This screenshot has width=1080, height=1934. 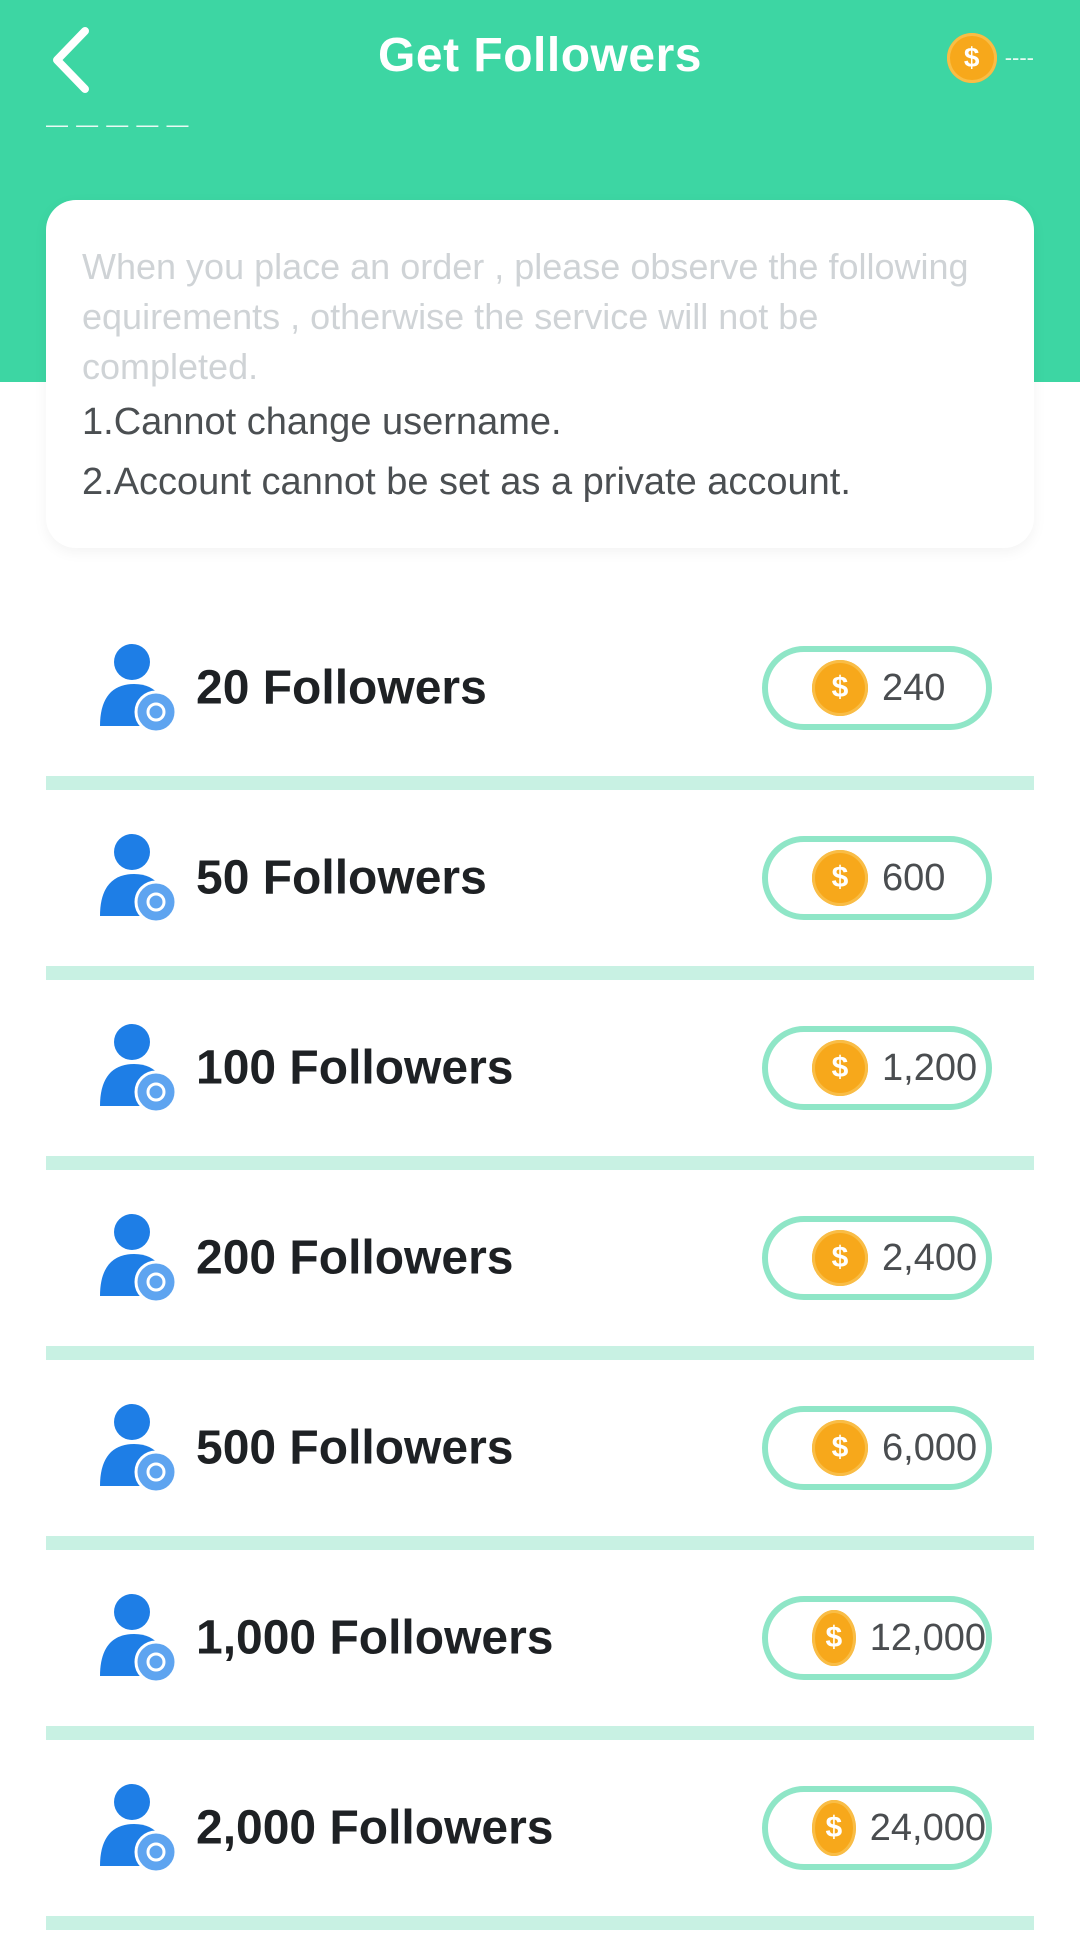 What do you see at coordinates (877, 688) in the screenshot?
I see `price-button: $ 240` at bounding box center [877, 688].